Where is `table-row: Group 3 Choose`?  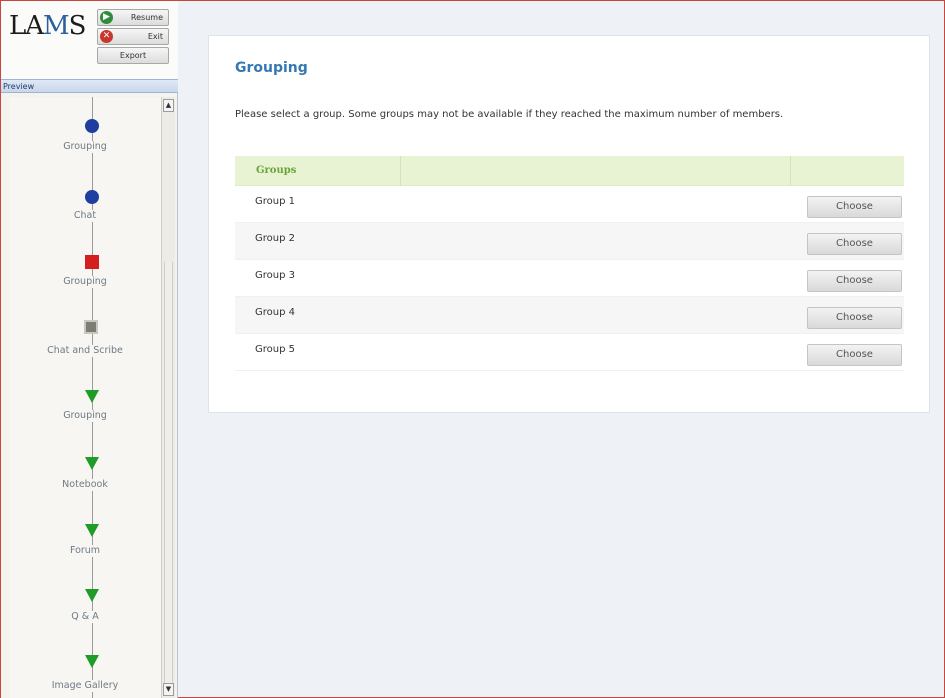
table-row: Group 3 Choose is located at coordinates (569, 278).